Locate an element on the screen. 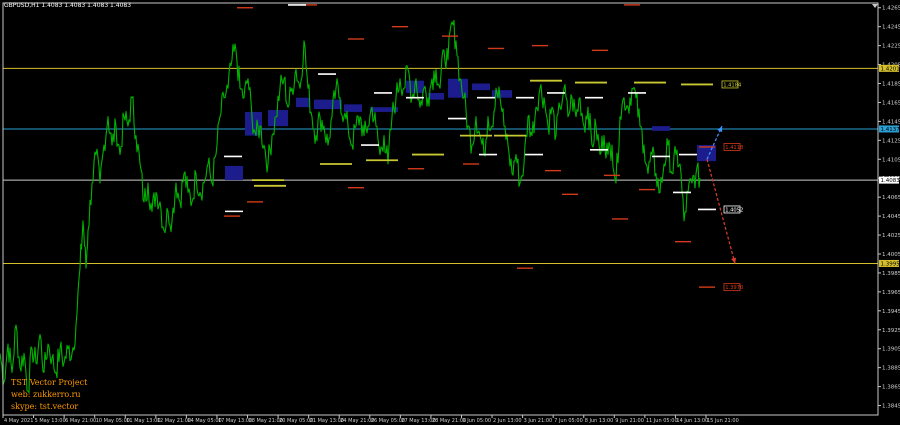  x-tick-label: 5 May 13:00 is located at coordinates (50, 421).